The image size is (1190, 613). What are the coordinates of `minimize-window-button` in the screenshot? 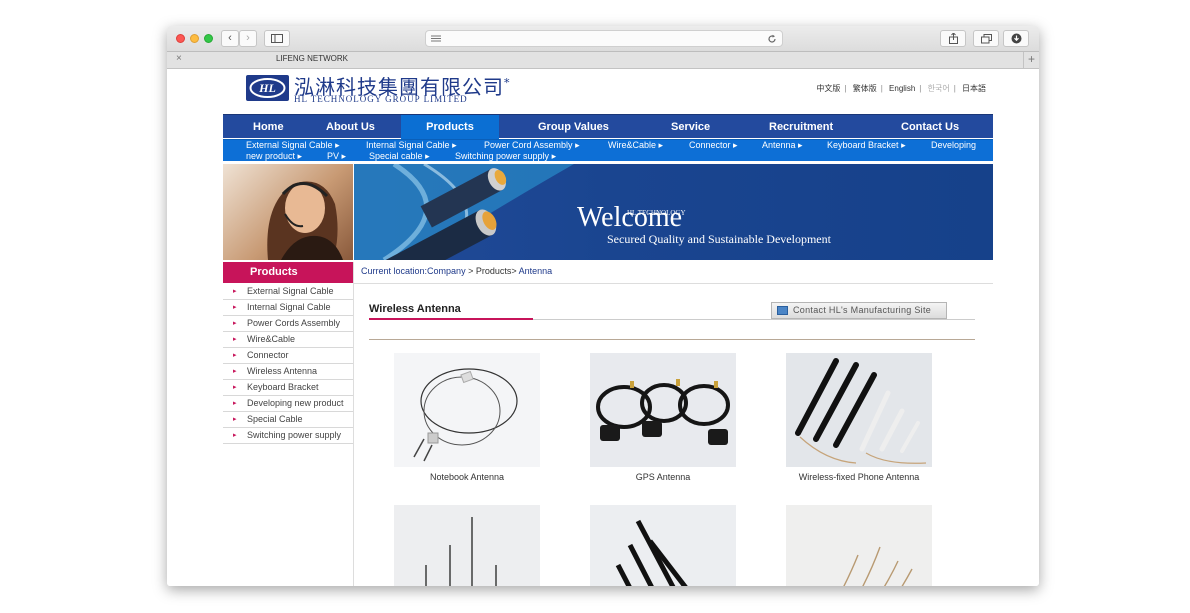 It's located at (194, 38).